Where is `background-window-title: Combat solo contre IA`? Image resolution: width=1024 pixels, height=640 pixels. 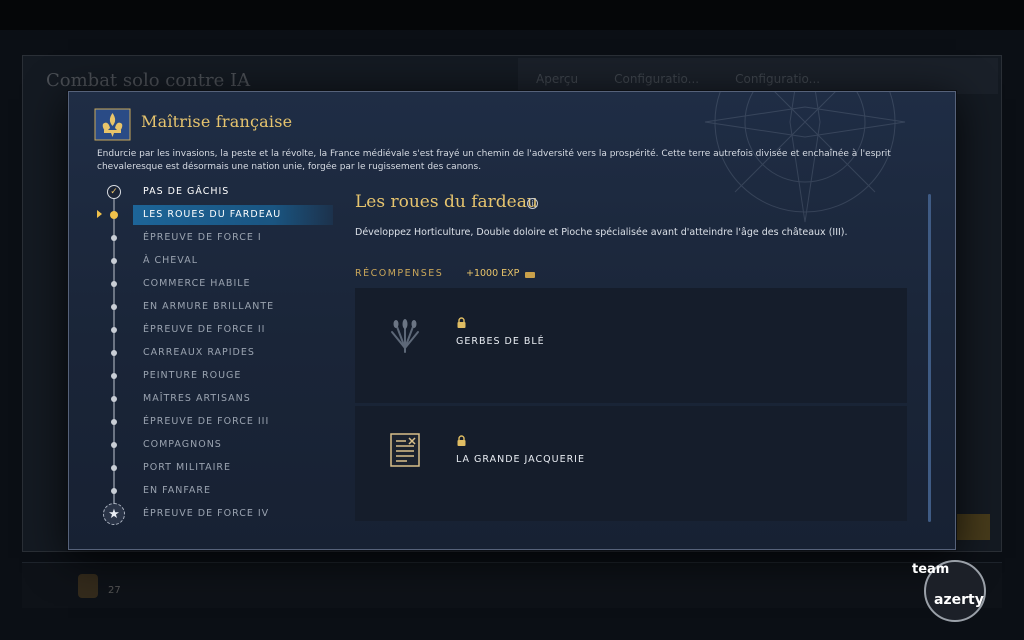 background-window-title: Combat solo contre IA is located at coordinates (148, 80).